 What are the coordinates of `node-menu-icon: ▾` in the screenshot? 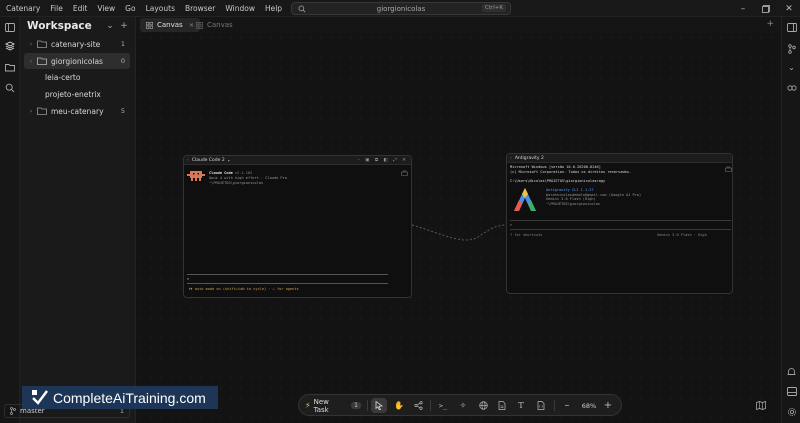 It's located at (229, 160).